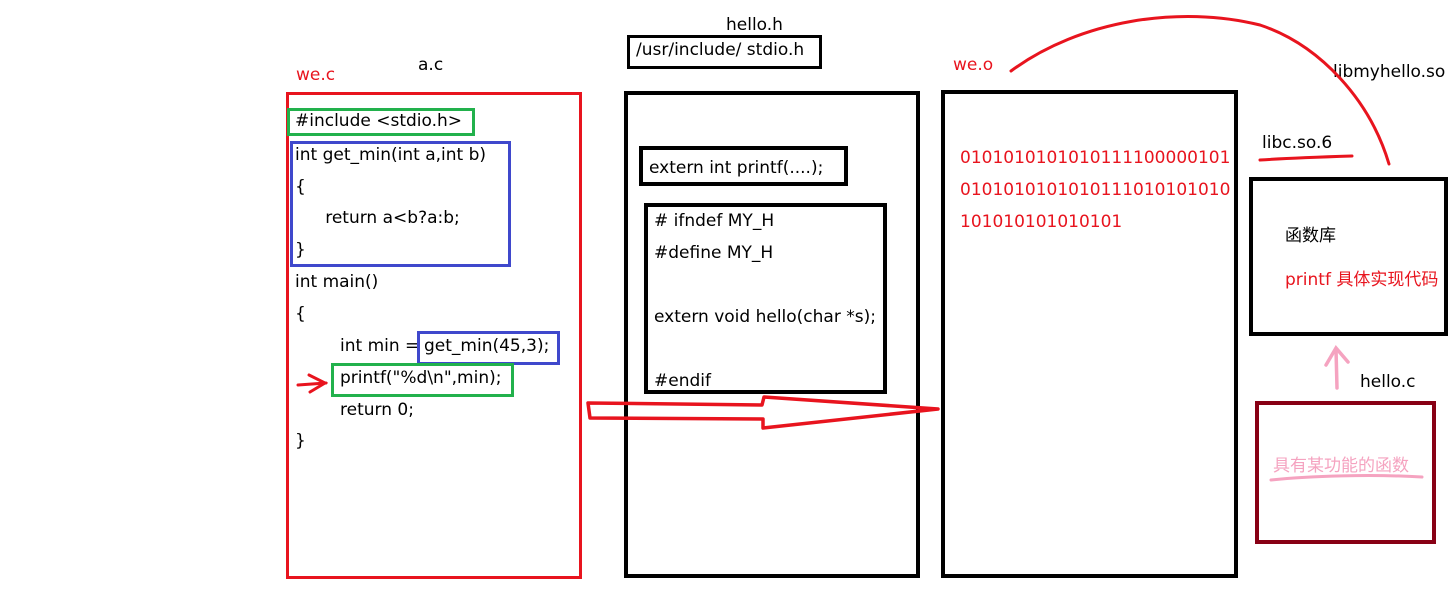 The image size is (1452, 594). What do you see at coordinates (1346, 478) in the screenshot?
I see `hello-text-underline` at bounding box center [1346, 478].